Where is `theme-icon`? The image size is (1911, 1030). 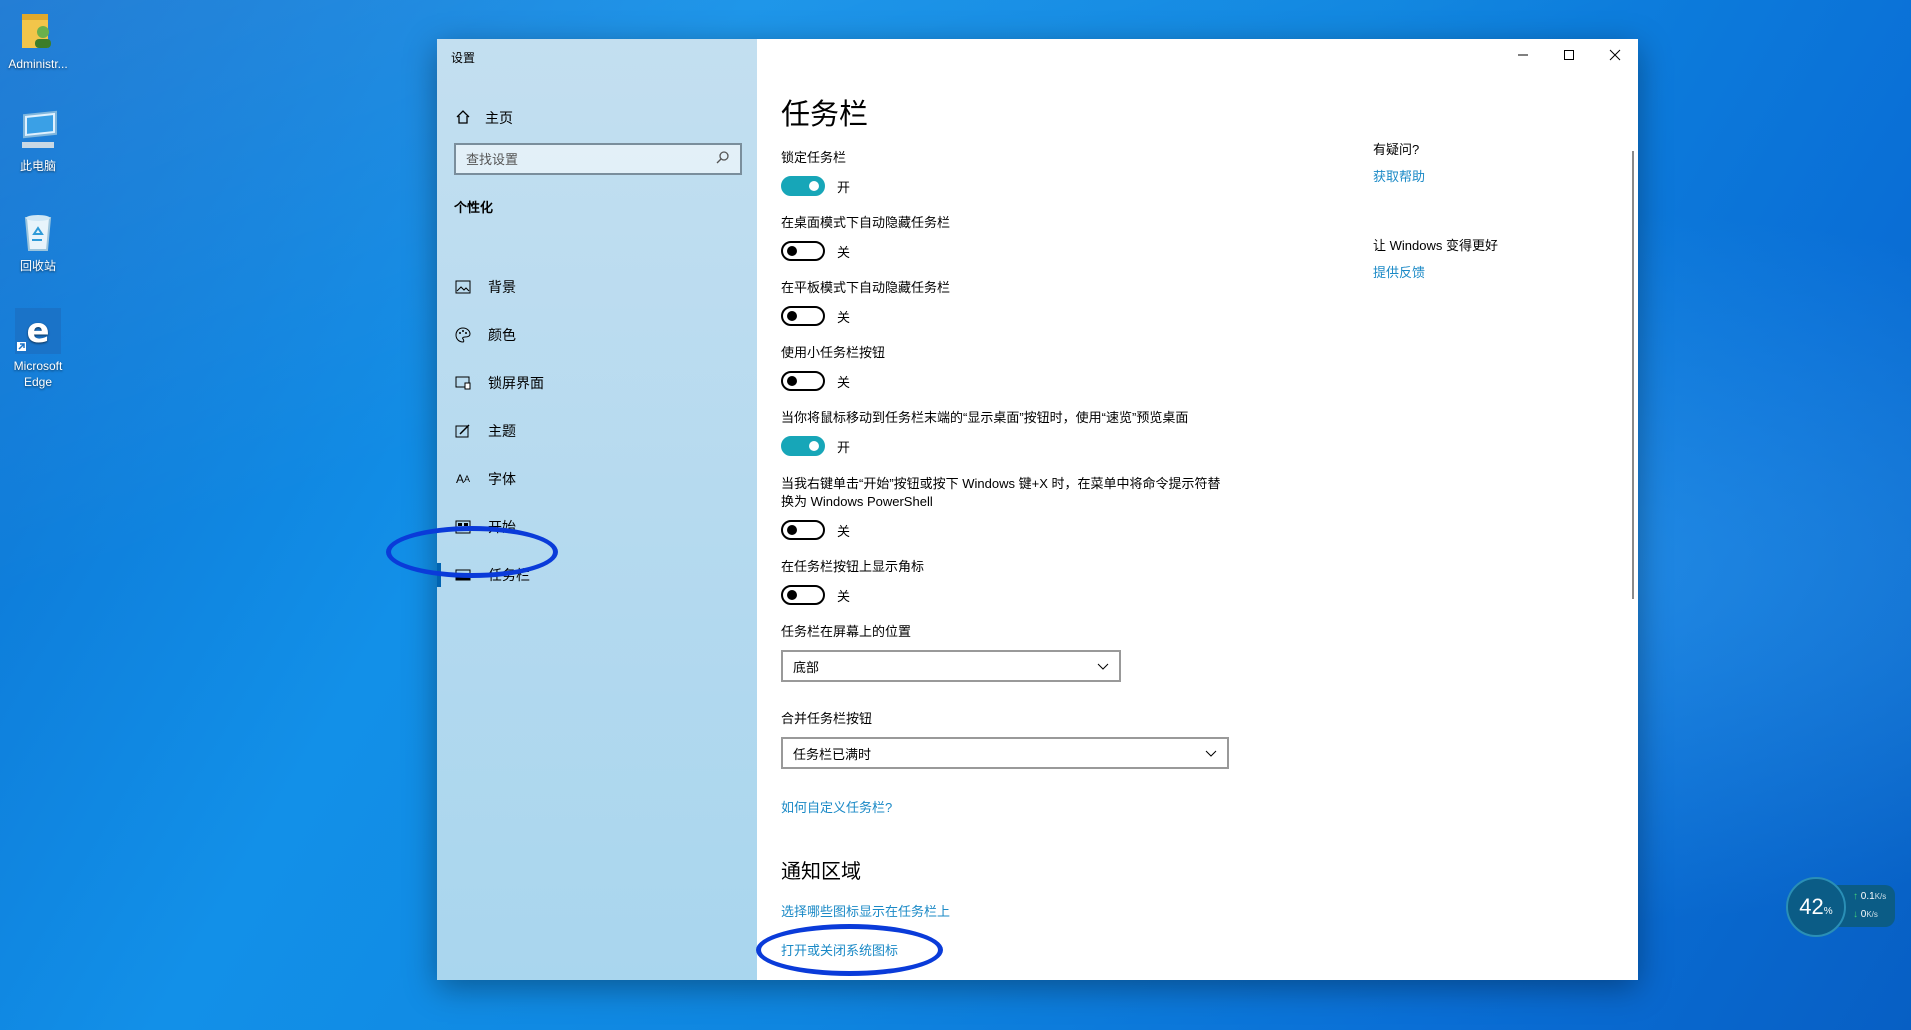 theme-icon is located at coordinates (463, 431).